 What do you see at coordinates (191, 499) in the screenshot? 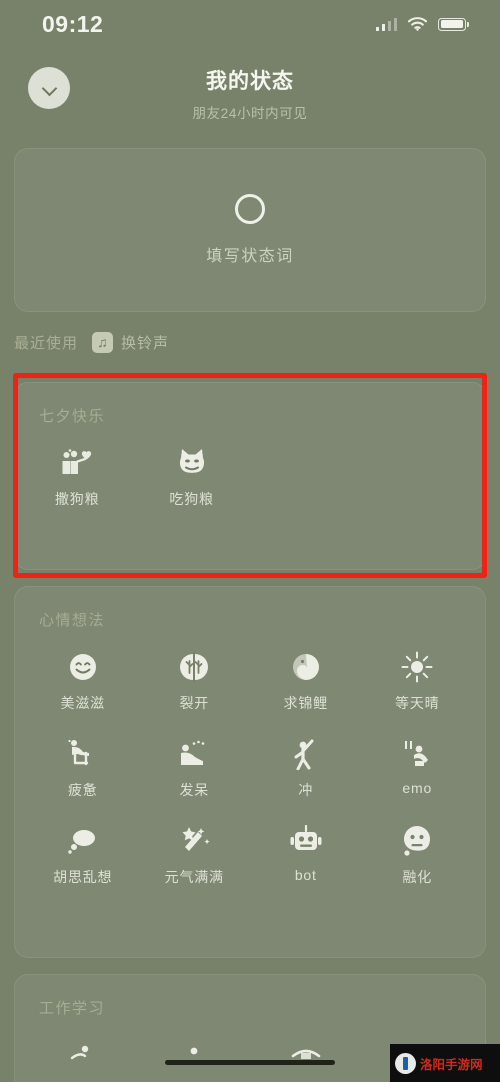
I see `status-option-label: 吃狗粮` at bounding box center [191, 499].